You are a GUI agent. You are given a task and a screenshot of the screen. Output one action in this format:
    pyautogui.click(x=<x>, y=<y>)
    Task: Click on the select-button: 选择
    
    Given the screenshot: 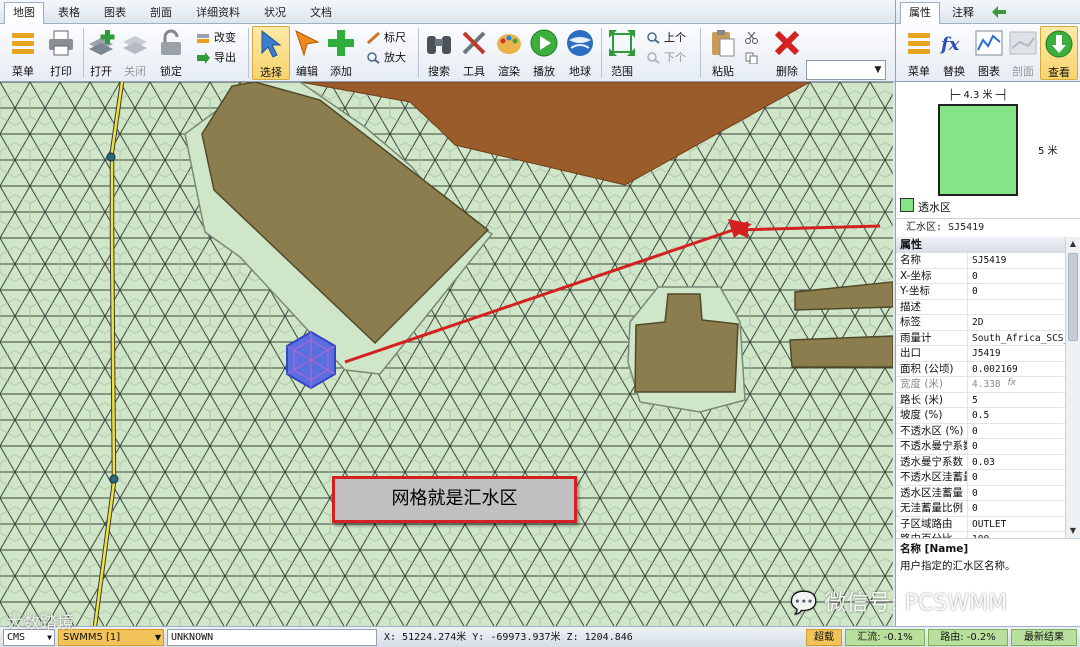 What is the action you would take?
    pyautogui.click(x=271, y=53)
    